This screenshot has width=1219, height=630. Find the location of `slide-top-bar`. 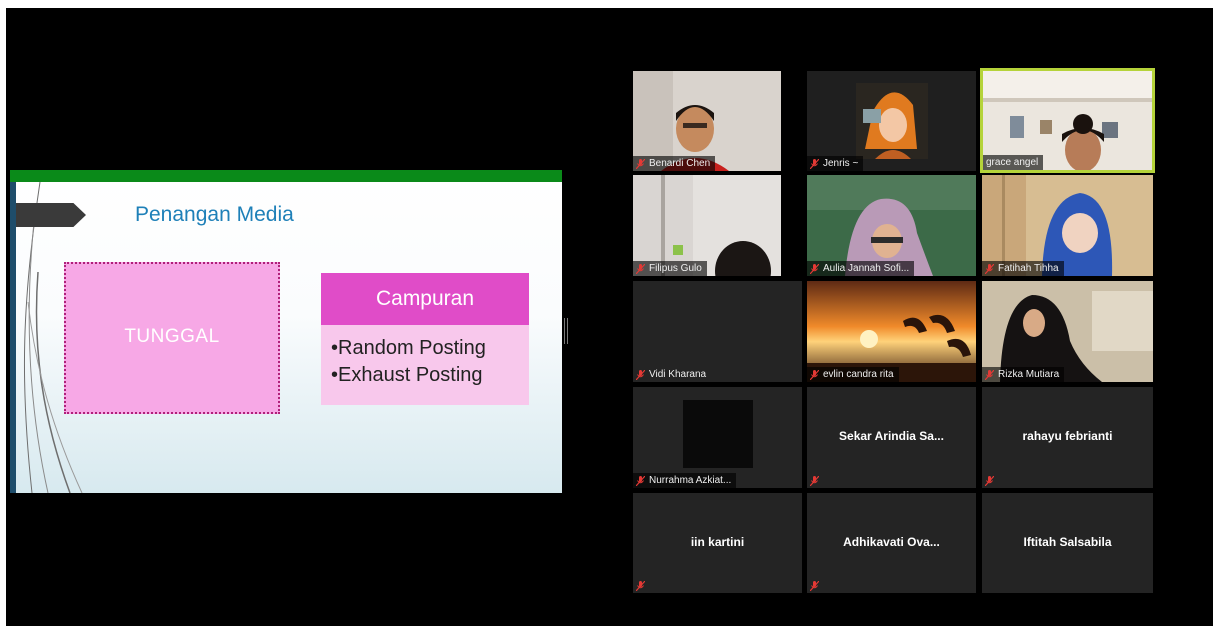

slide-top-bar is located at coordinates (286, 176).